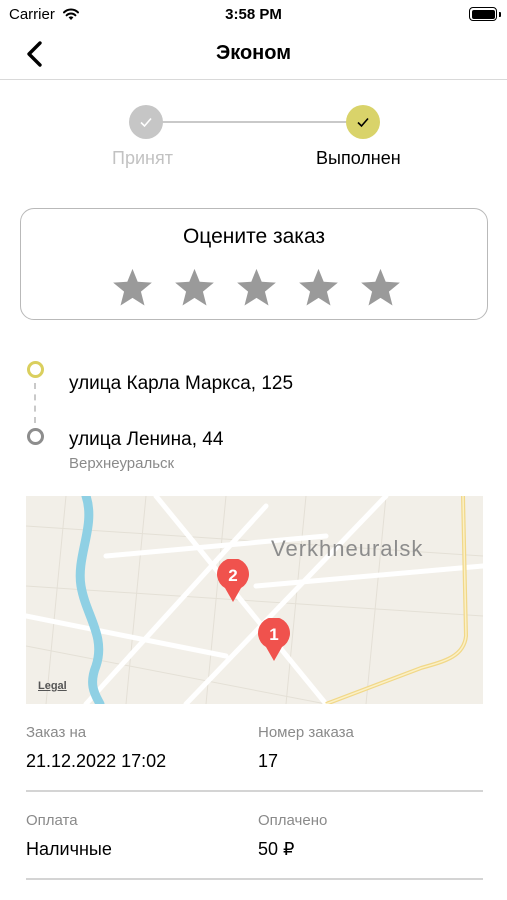 Image resolution: width=507 pixels, height=900 pixels. I want to click on step-accepted-indicator, so click(146, 122).